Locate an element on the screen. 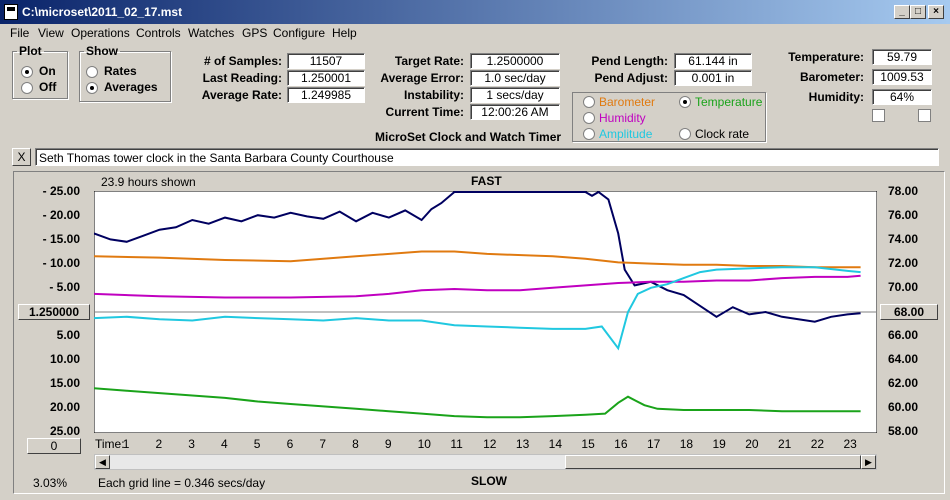  sensor-amplitude-label: Amplitude is located at coordinates (626, 134).